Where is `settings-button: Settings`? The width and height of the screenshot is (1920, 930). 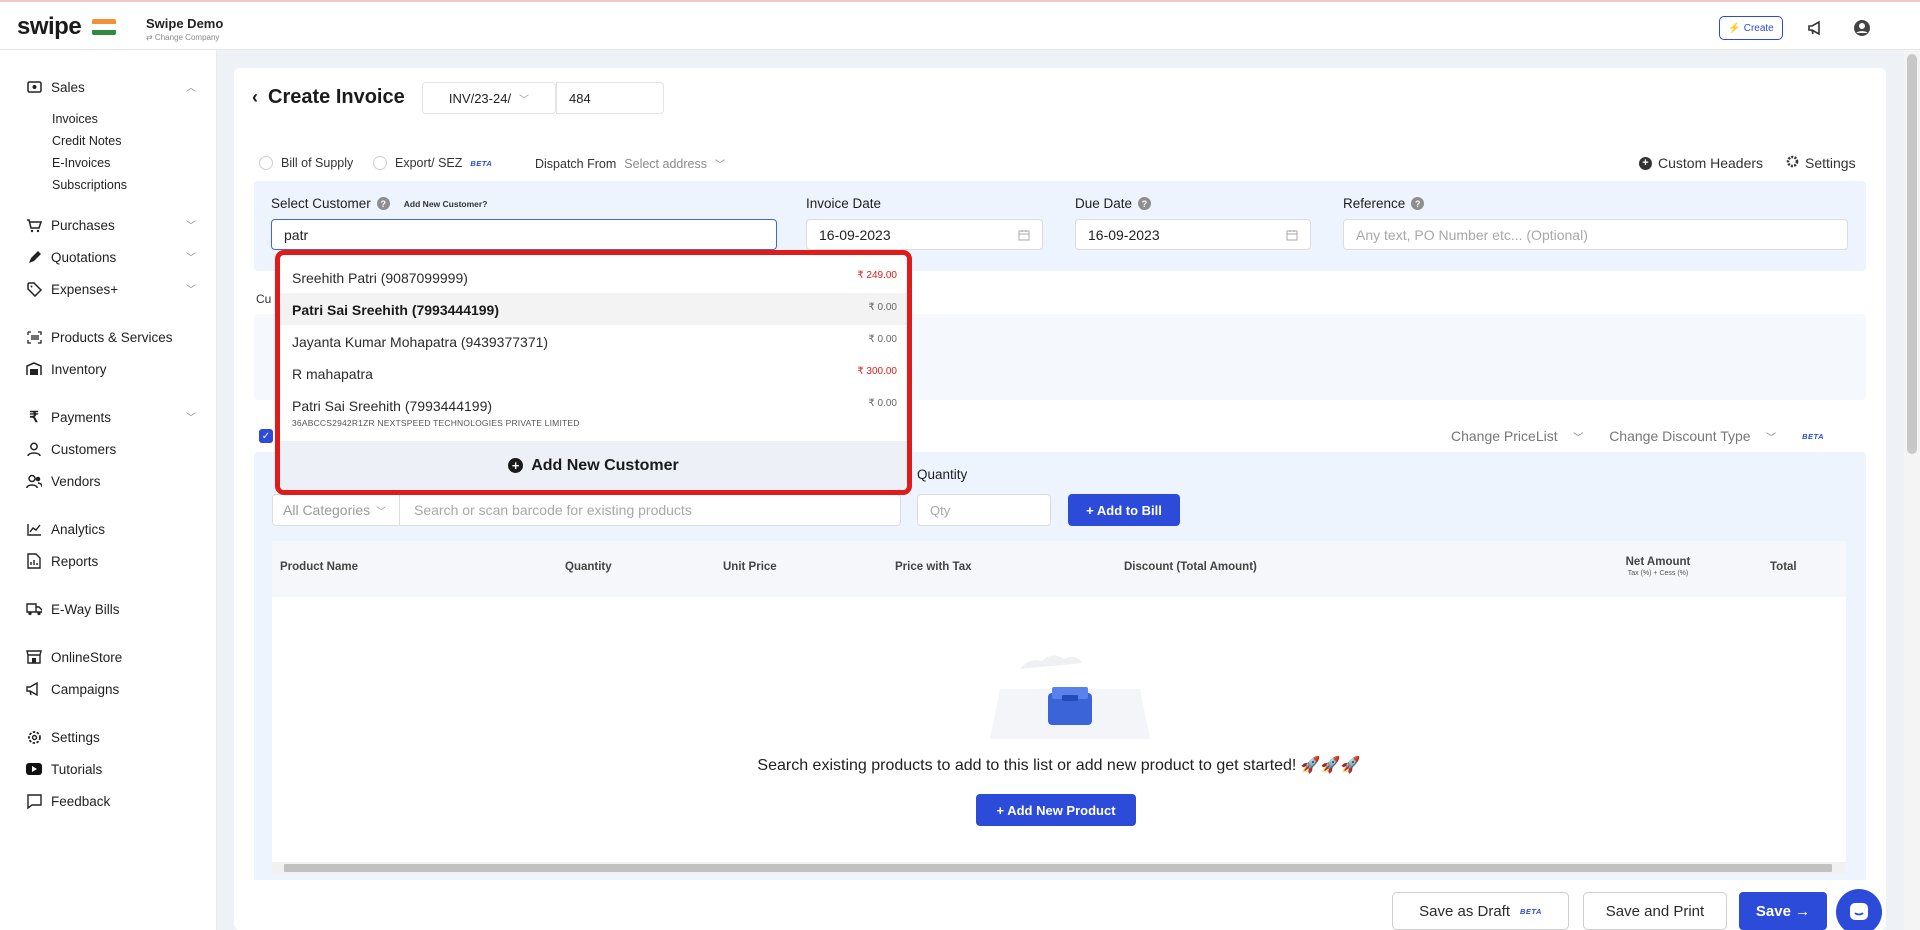 settings-button: Settings is located at coordinates (1821, 163).